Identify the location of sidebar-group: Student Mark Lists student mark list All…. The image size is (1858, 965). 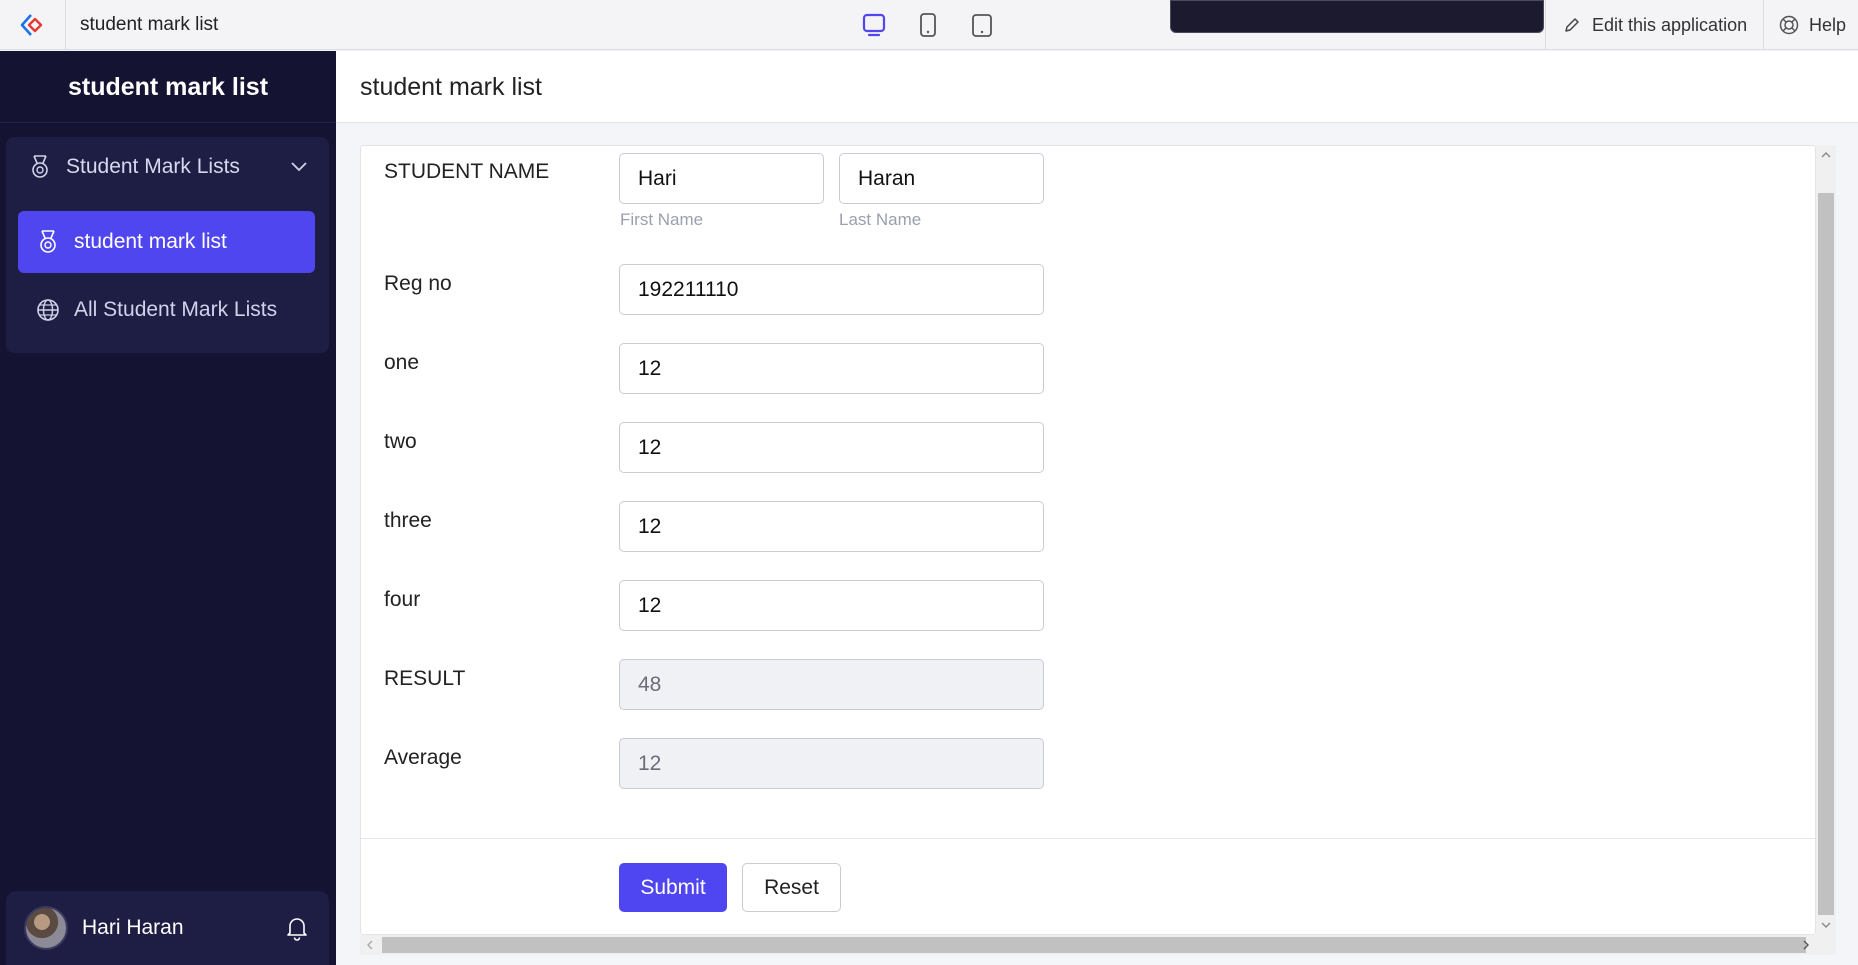
(167, 245).